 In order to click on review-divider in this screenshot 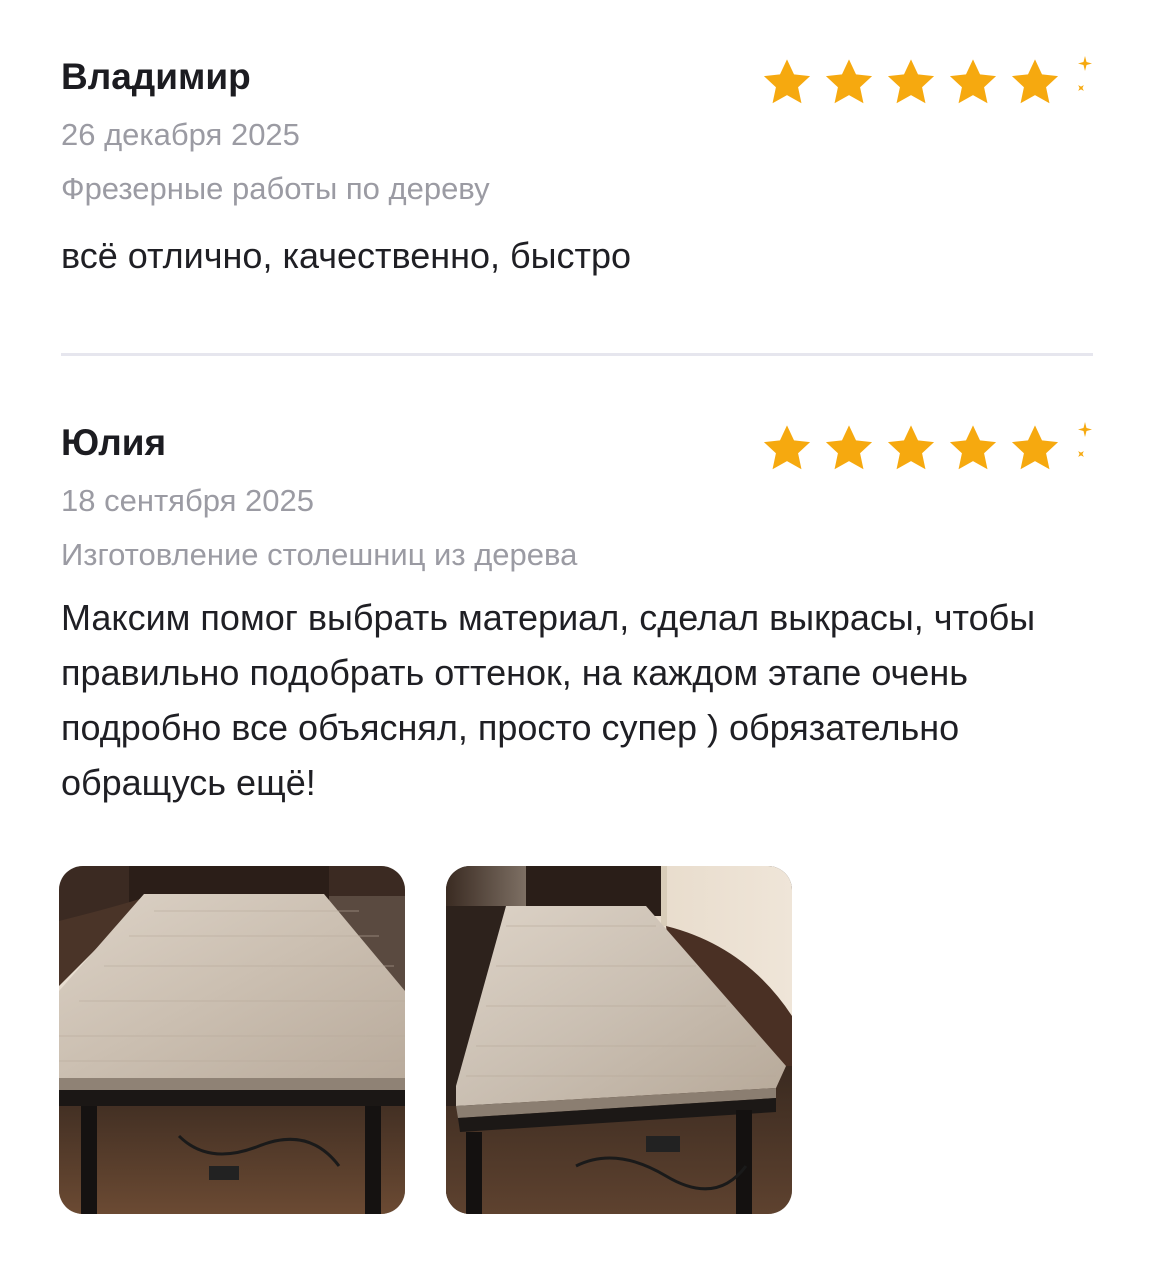, I will do `click(577, 354)`.